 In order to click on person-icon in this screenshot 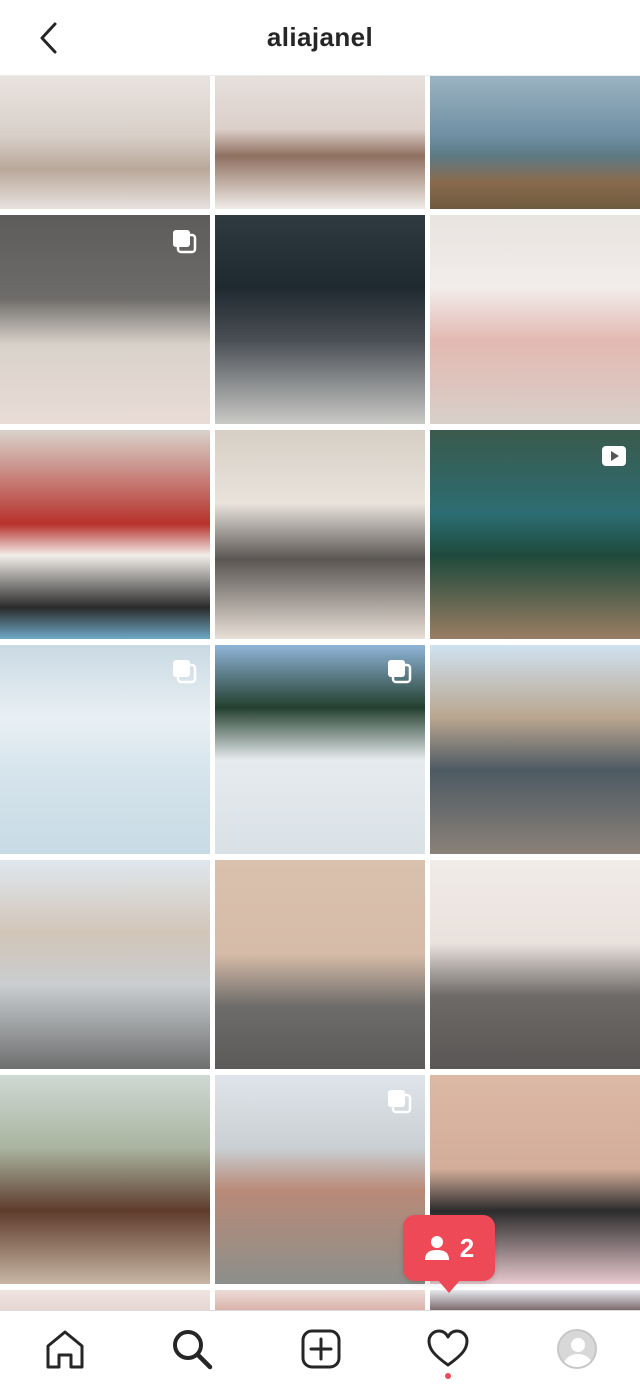, I will do `click(436, 1248)`.